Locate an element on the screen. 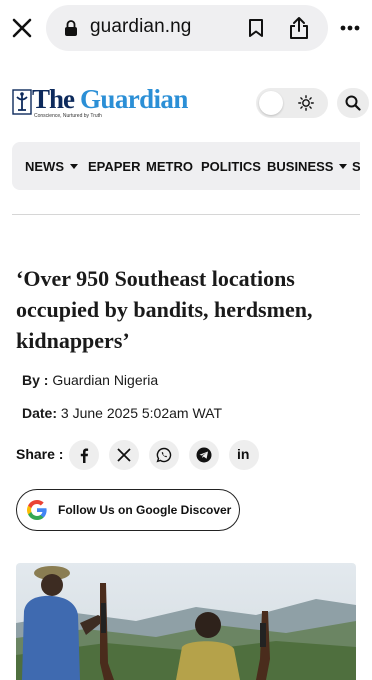 This screenshot has width=372, height=680. whatsapp-icon is located at coordinates (164, 455).